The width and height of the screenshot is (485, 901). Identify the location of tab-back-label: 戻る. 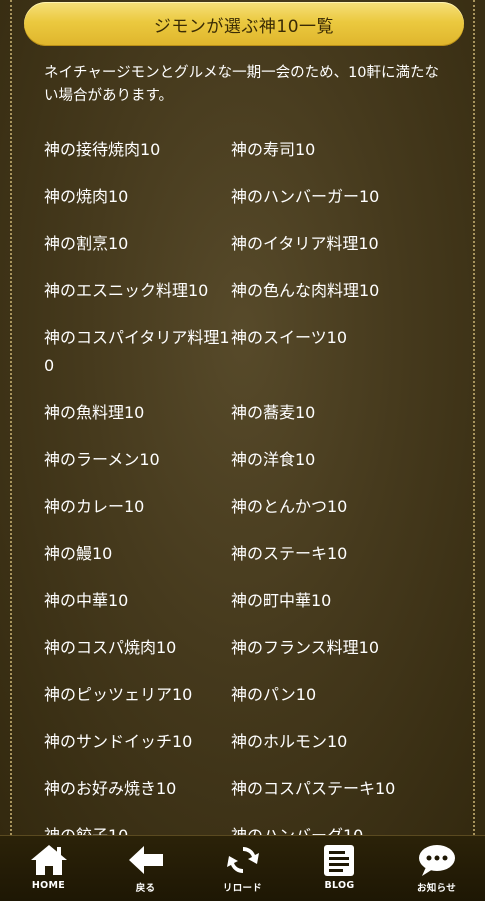
(145, 888).